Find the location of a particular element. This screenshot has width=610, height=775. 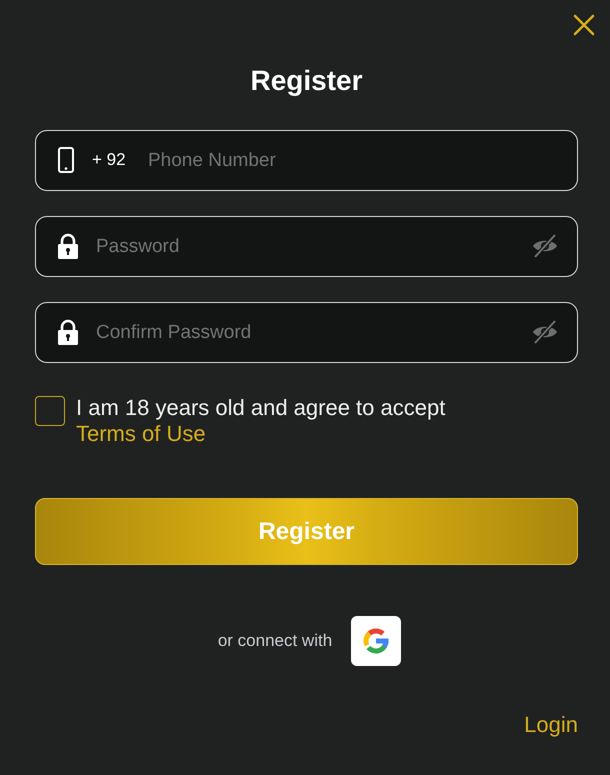

close-button is located at coordinates (584, 25).